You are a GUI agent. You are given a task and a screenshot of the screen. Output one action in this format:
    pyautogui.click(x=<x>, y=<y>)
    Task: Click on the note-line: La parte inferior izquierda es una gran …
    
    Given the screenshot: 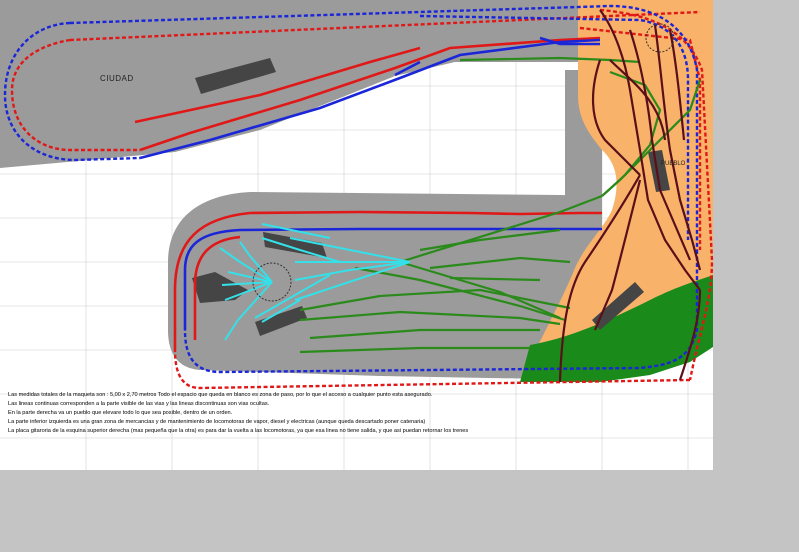 What is the action you would take?
    pyautogui.click(x=217, y=422)
    